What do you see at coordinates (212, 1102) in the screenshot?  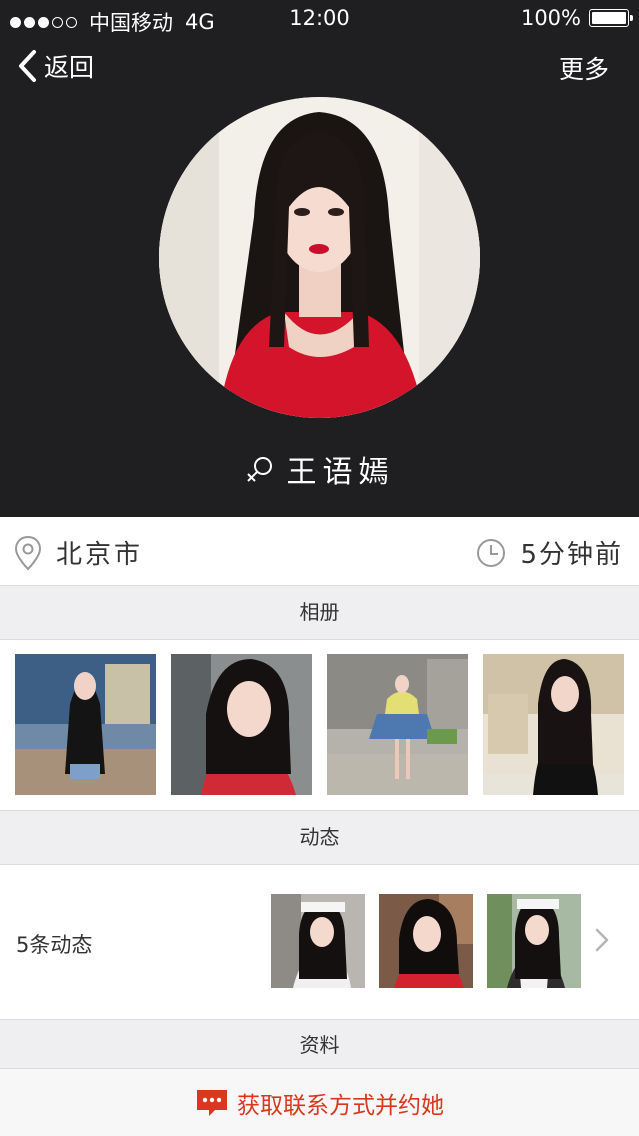 I see `chat-bubble-icon` at bounding box center [212, 1102].